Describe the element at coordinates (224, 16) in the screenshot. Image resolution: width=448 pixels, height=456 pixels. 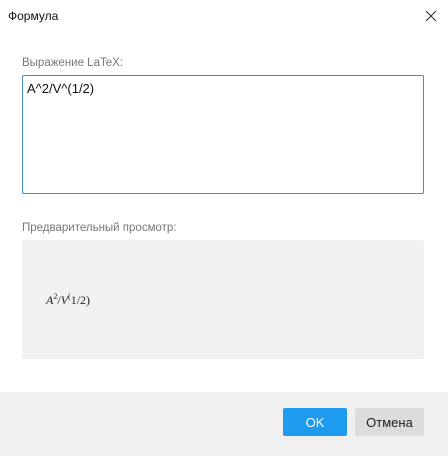
I see `title-bar: Формула` at that location.